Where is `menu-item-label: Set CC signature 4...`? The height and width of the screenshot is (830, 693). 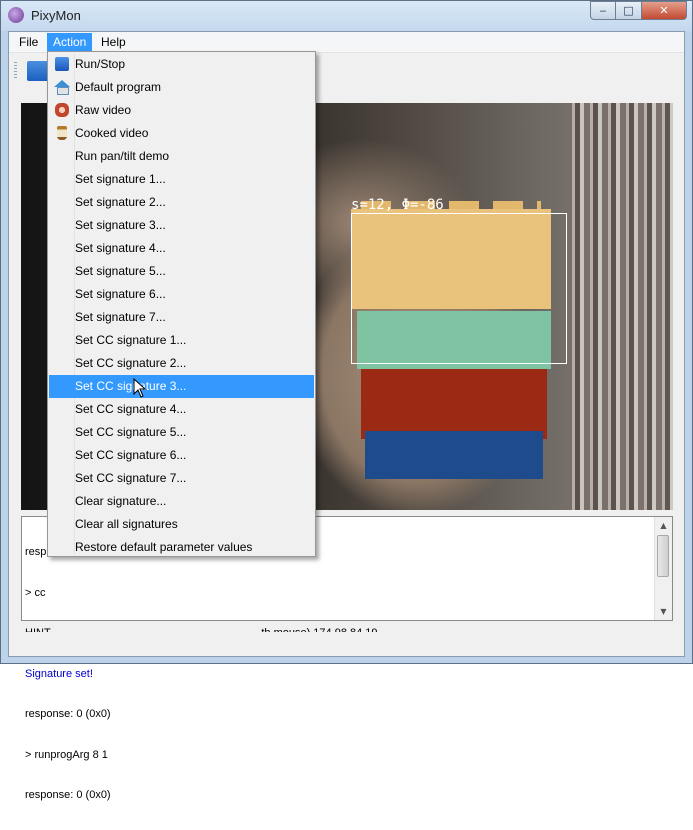 menu-item-label: Set CC signature 4... is located at coordinates (131, 409).